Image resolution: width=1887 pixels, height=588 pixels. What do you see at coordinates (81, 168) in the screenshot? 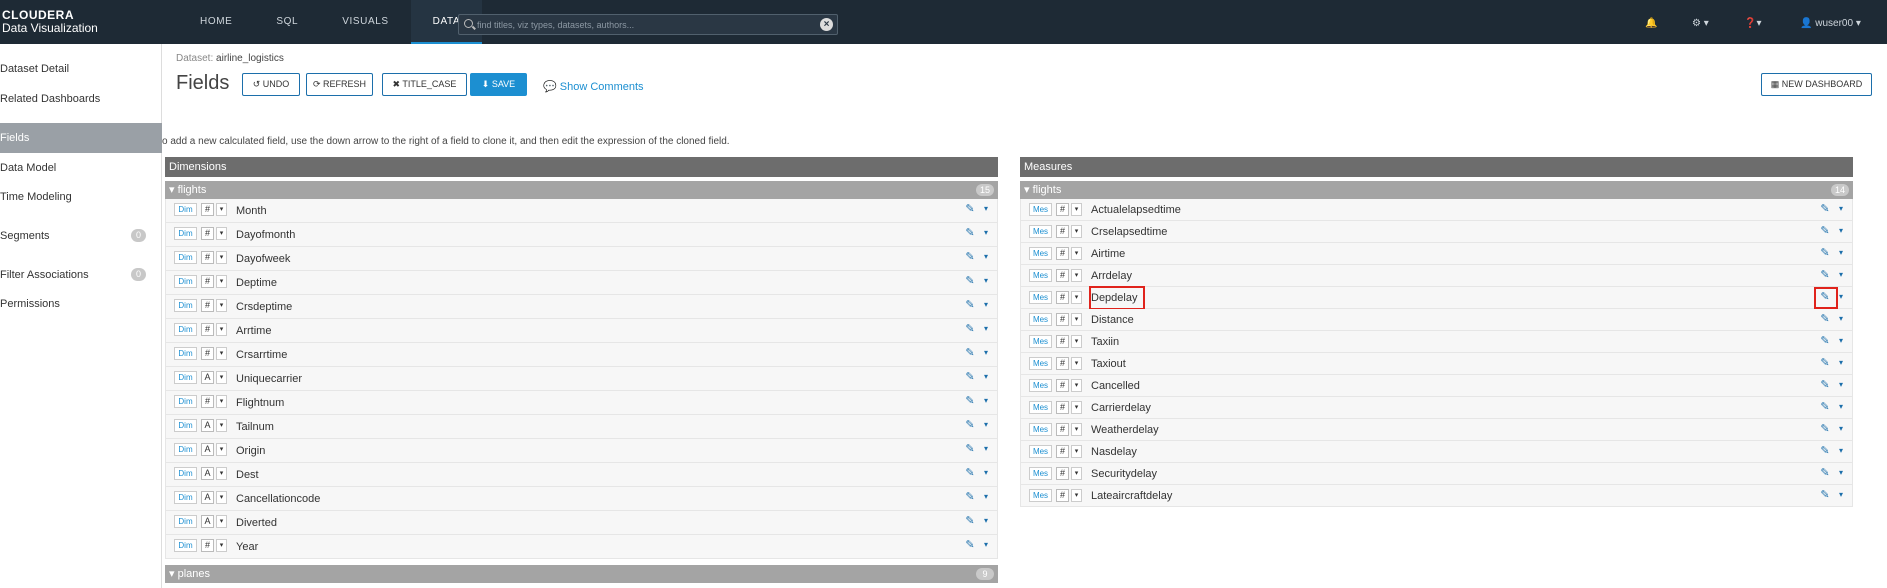
I see `sidebar-item-data-model: Data Model` at bounding box center [81, 168].